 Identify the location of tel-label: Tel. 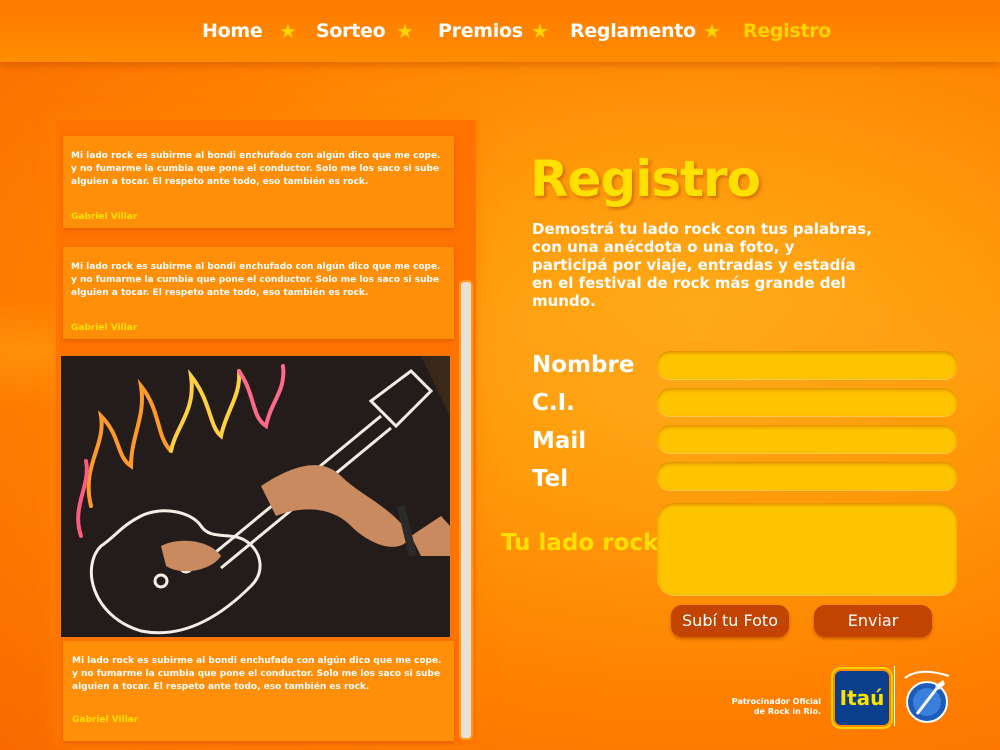
(550, 479).